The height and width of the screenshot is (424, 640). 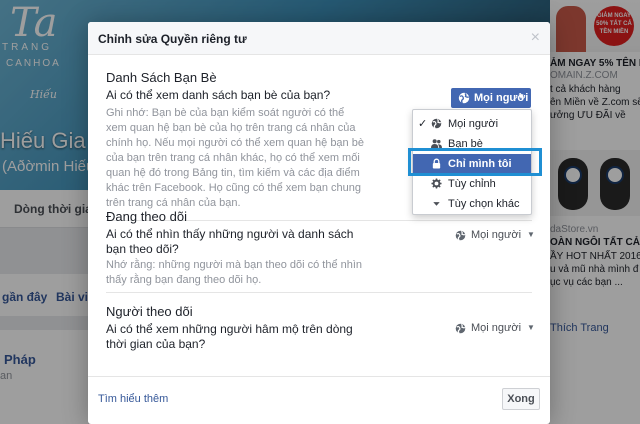 What do you see at coordinates (484, 204) in the screenshot?
I see `menu-item-label: Tùy chọn khác` at bounding box center [484, 204].